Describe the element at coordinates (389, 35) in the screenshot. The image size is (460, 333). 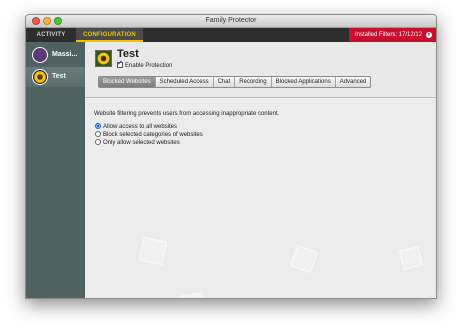
I see `installed-filters-label: Installed Filters: 17/12/12` at that location.